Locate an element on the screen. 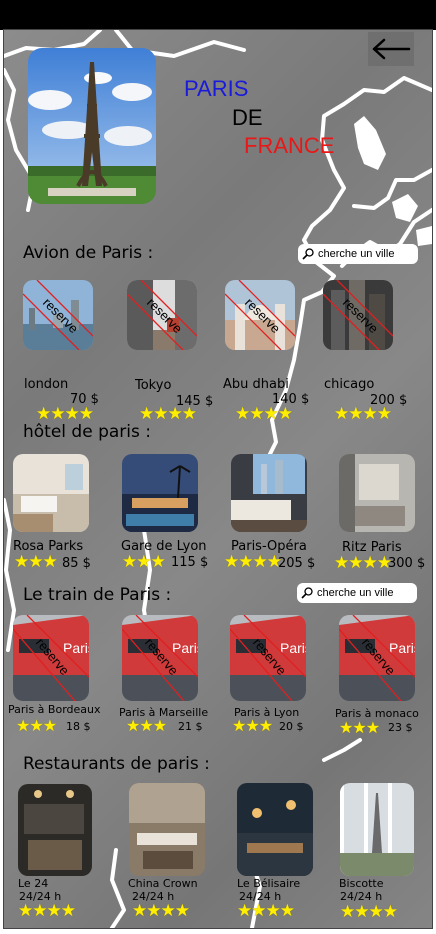  search-flights-placeholder: cherche un ville is located at coordinates (356, 254).